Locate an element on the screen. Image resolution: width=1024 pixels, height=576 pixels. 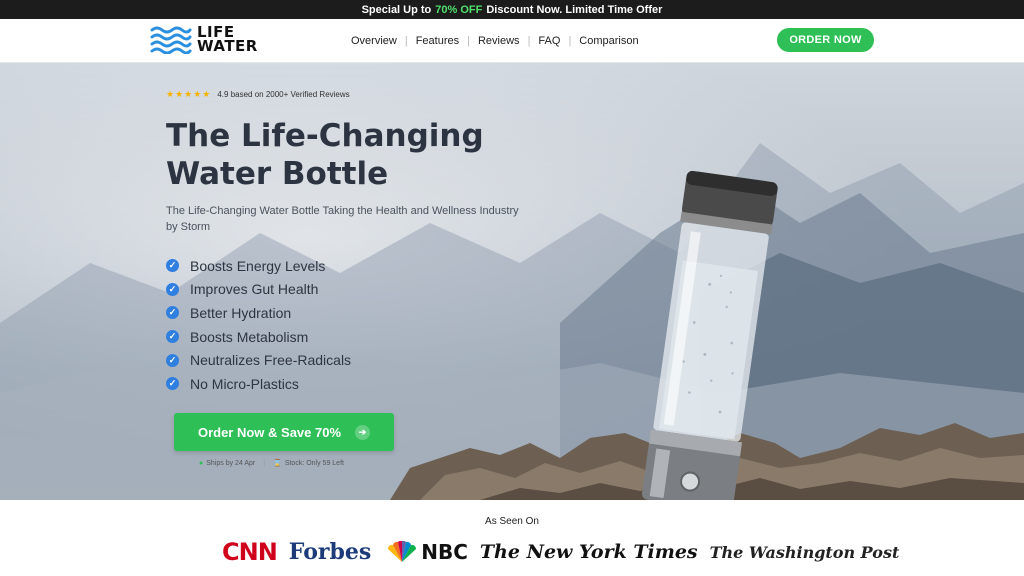
brand-name: LIFE WATER is located at coordinates (227, 40).